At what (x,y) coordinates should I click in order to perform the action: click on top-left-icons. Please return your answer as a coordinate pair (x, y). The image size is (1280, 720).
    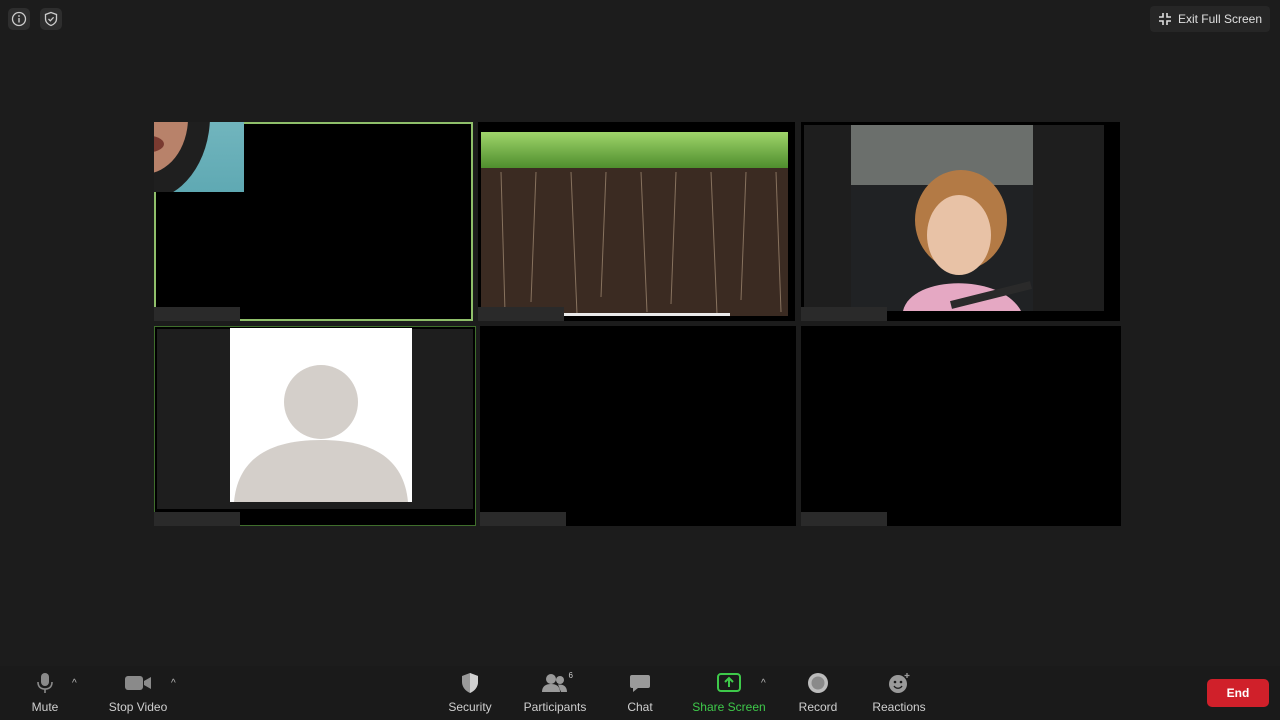
    Looking at the image, I should click on (35, 19).